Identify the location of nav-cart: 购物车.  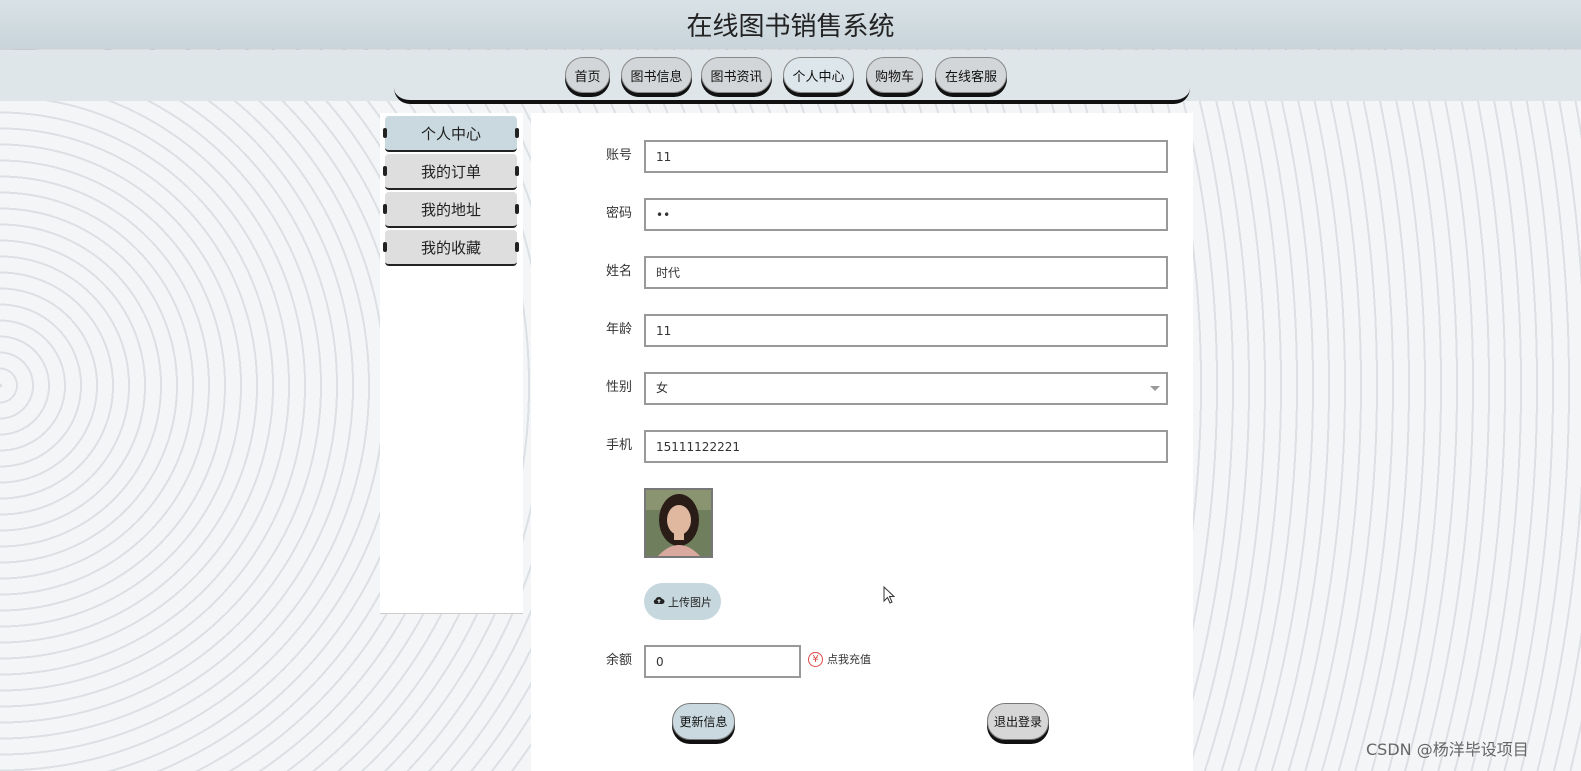
(894, 75).